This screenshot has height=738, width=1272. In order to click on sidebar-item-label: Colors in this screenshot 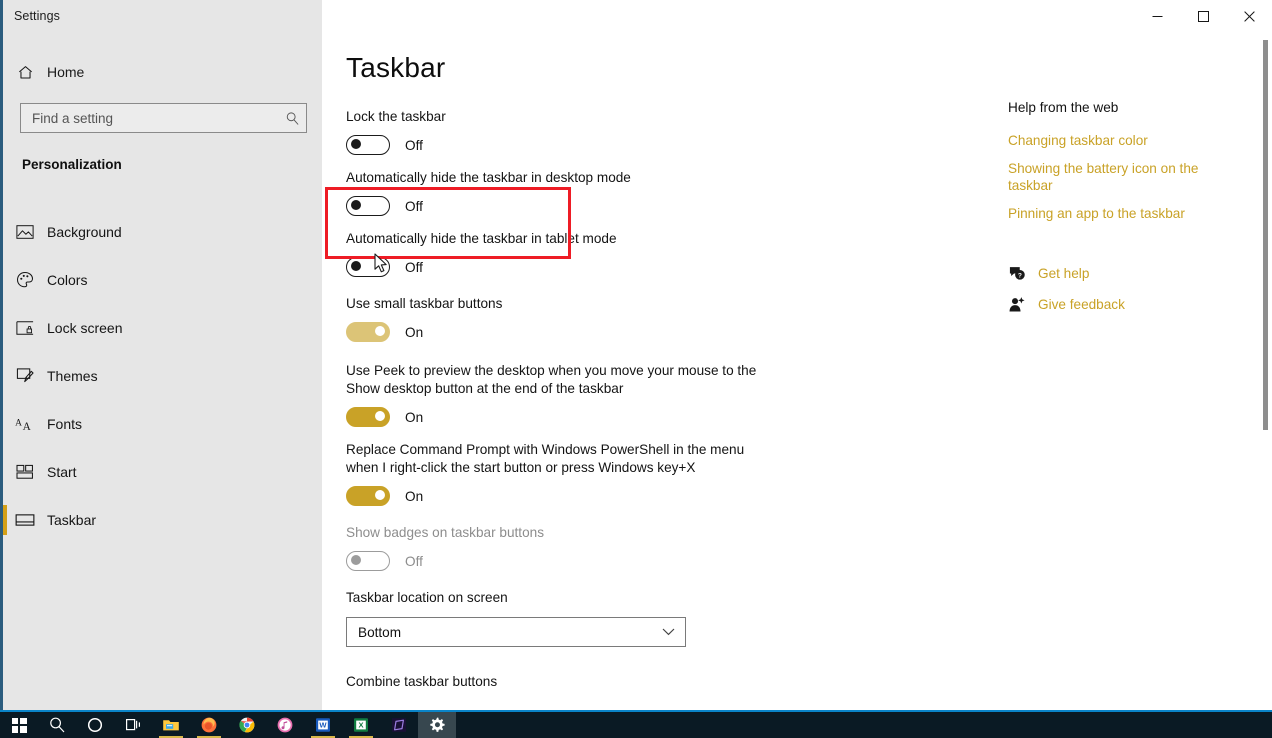, I will do `click(67, 280)`.